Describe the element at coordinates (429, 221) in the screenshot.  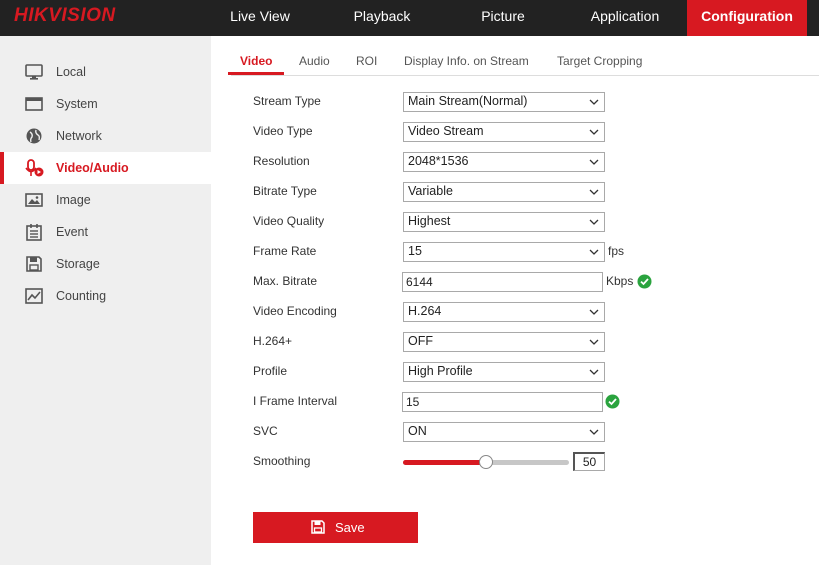
I see `video-quality-value: Highest` at that location.